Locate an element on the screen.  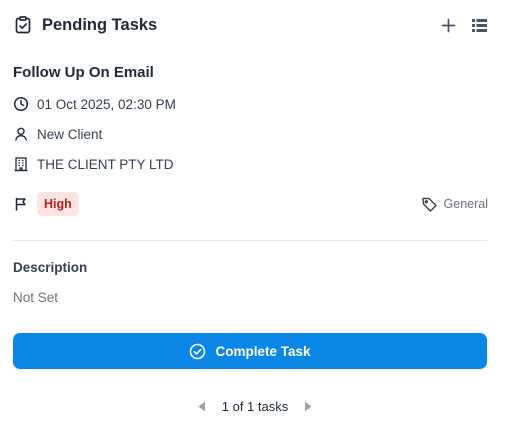
clock-icon is located at coordinates (21, 104).